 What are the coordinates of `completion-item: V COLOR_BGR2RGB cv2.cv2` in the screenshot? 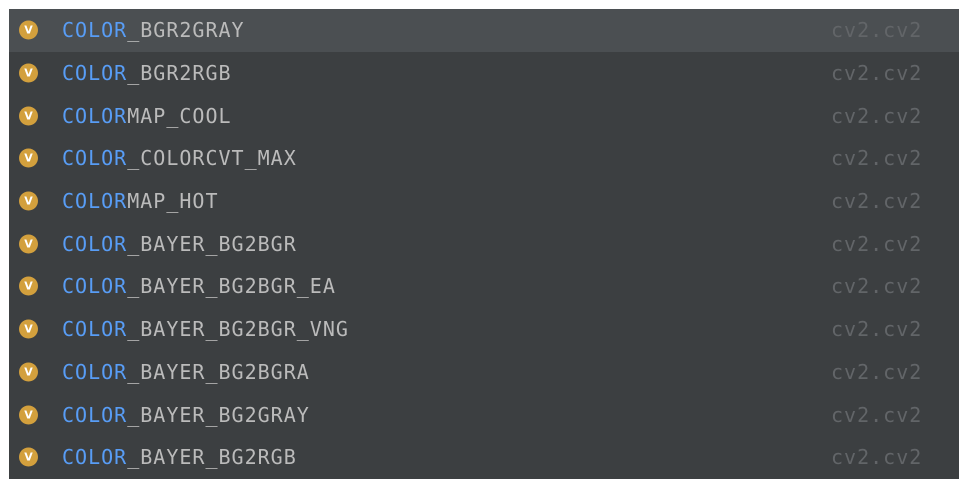 It's located at (484, 73).